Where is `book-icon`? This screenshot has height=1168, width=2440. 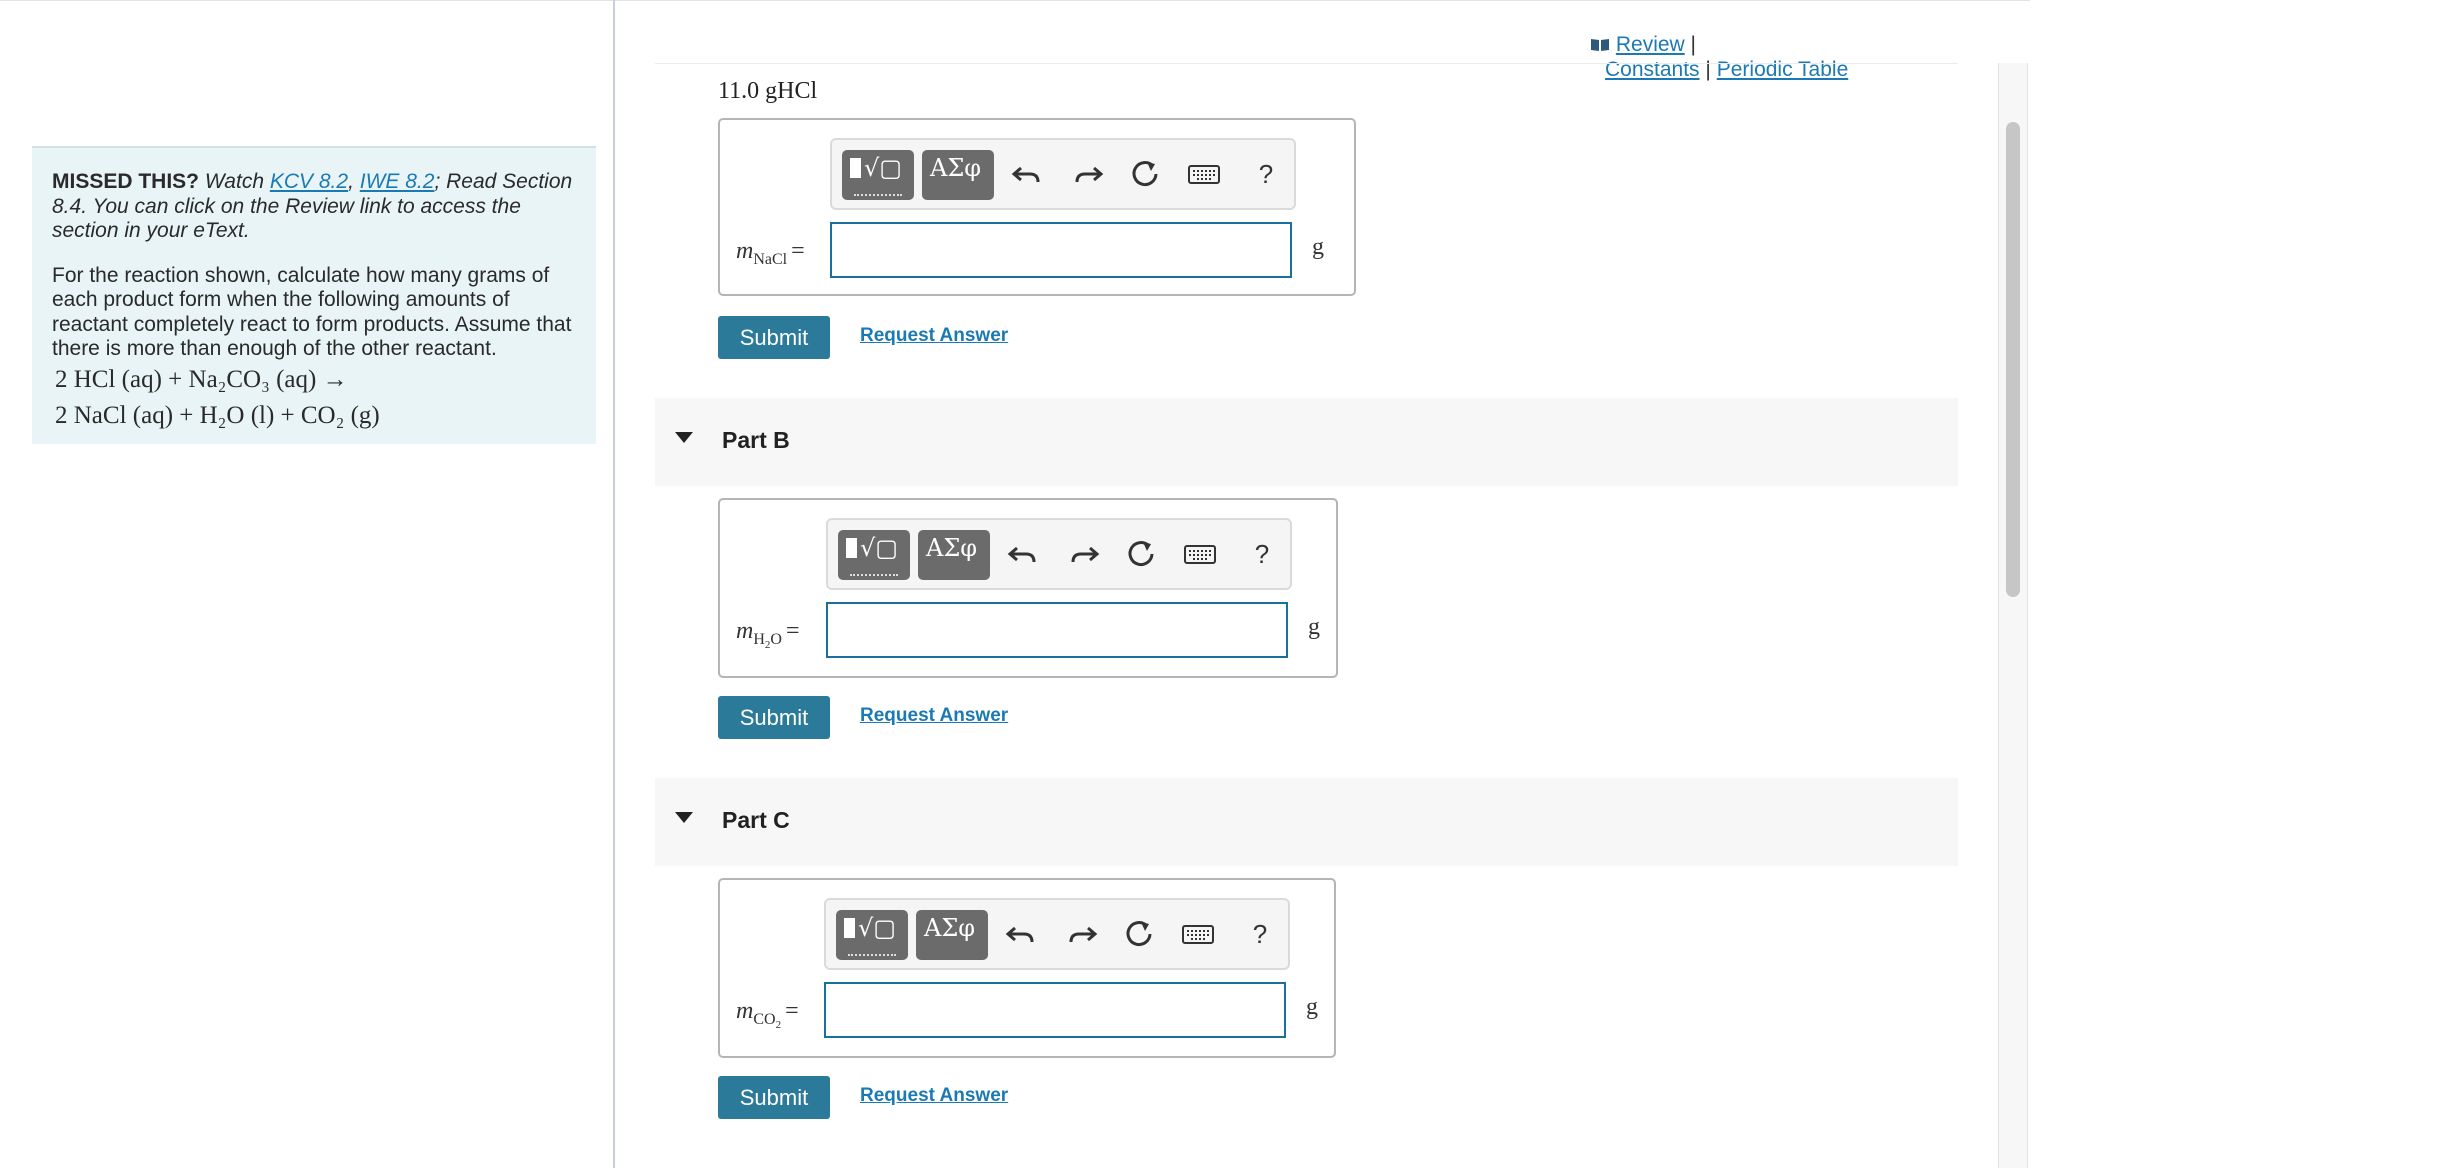
book-icon is located at coordinates (1600, 42).